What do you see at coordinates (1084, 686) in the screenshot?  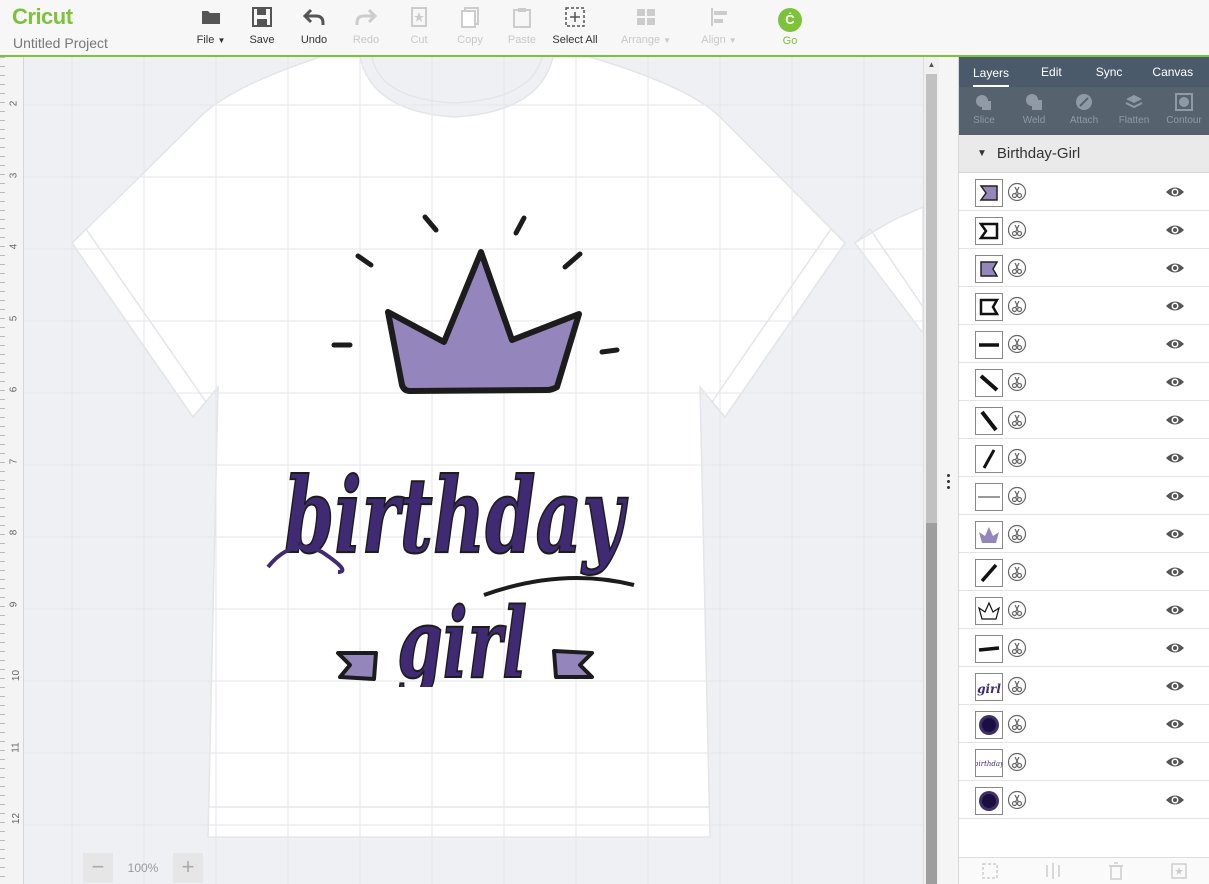 I see `layer-row: girl` at bounding box center [1084, 686].